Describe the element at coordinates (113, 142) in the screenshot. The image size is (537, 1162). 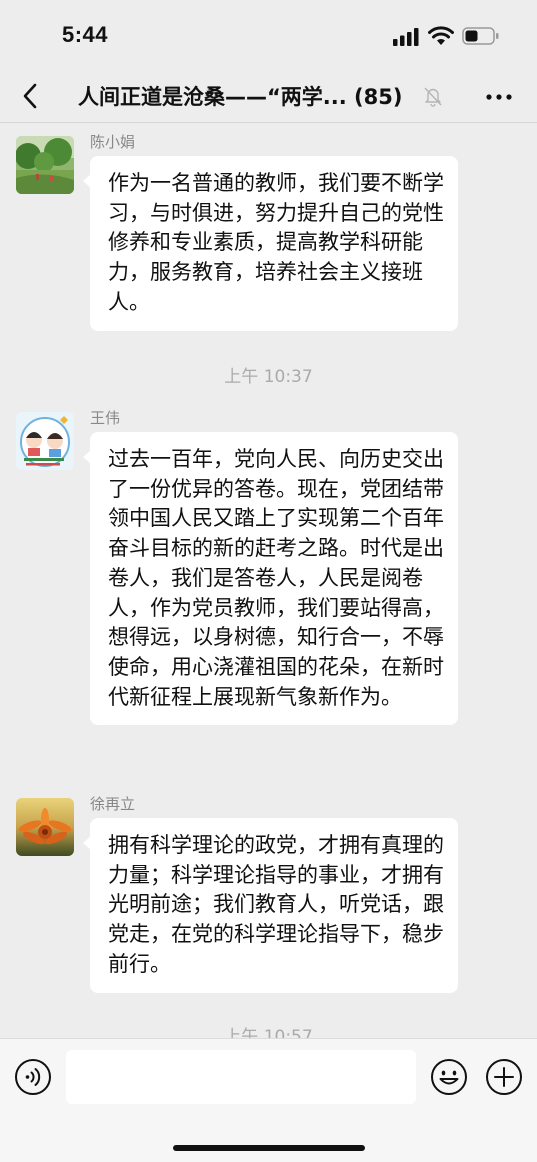
I see `sender-name: 陈小娟` at that location.